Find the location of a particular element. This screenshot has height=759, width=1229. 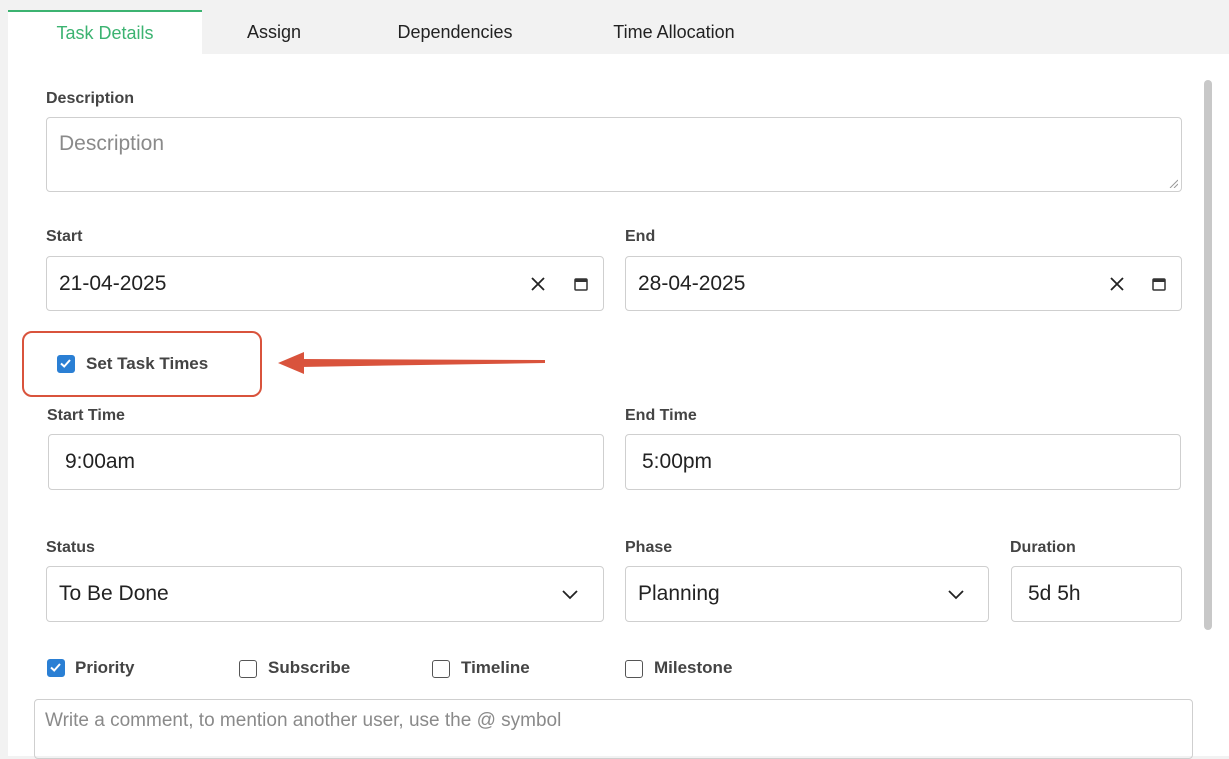

start-date-input: 21-04-2025 is located at coordinates (325, 283).